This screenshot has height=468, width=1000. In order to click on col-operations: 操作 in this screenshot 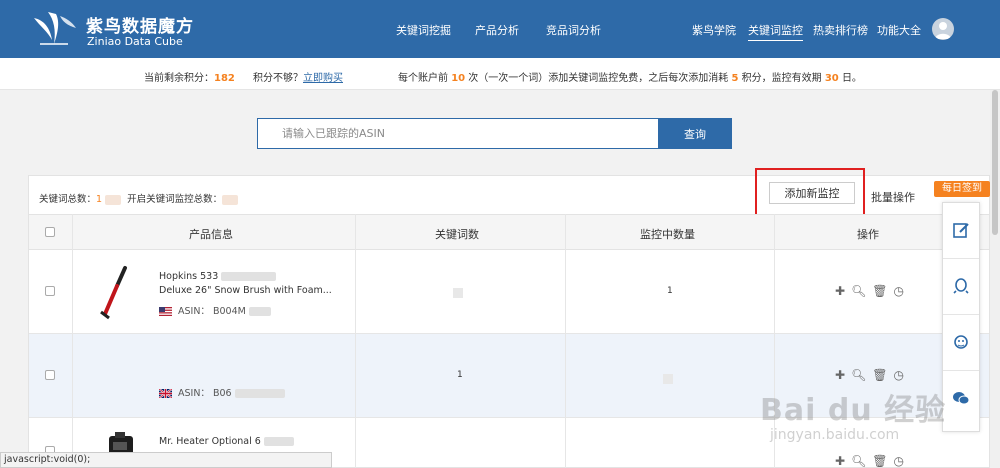, I will do `click(868, 234)`.